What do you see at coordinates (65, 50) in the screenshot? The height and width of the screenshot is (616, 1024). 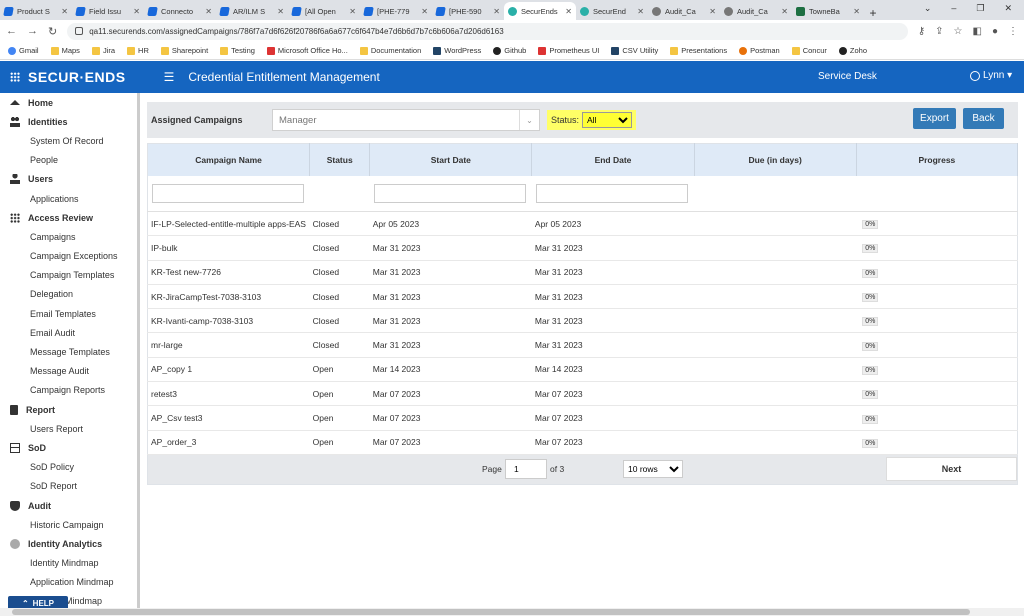 I see `bookmark-item: Maps` at bounding box center [65, 50].